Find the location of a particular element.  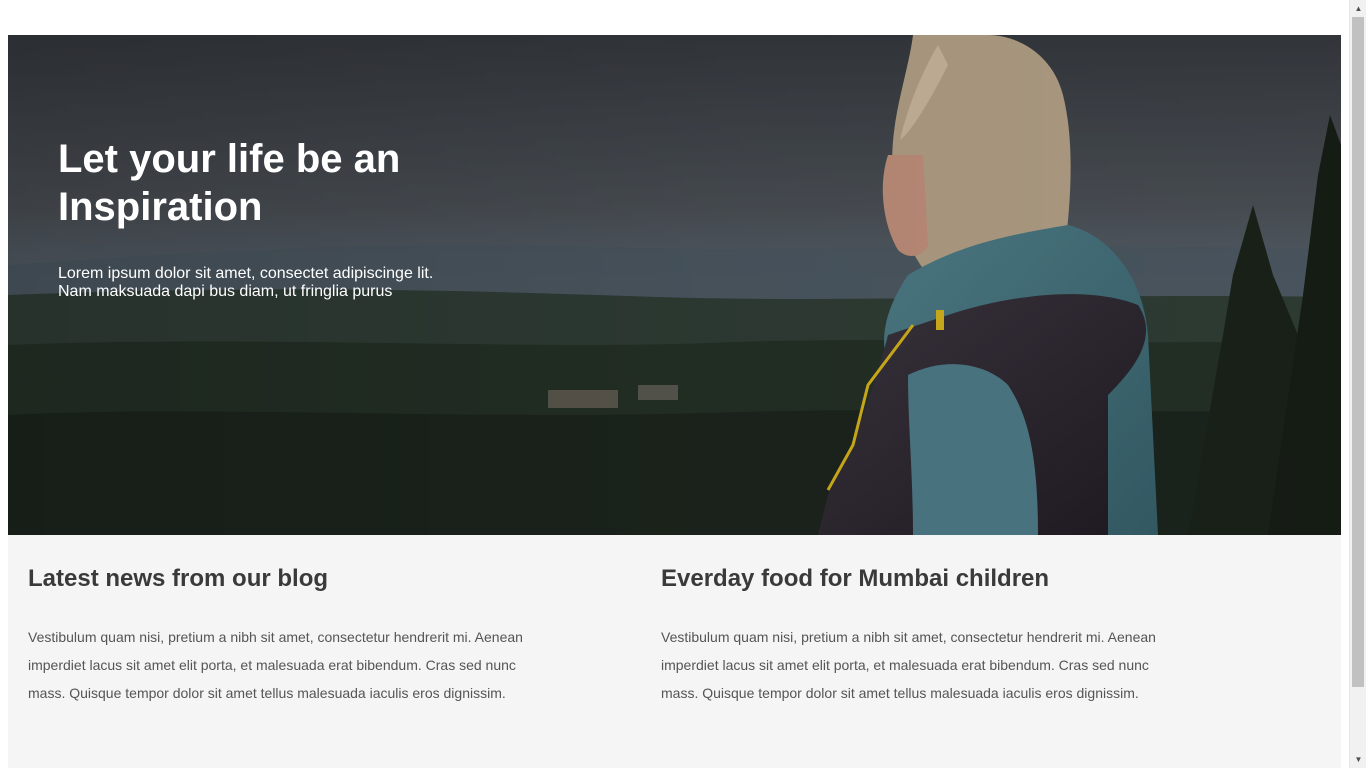

column-heading: Latest news from our blog is located at coordinates (178, 578).